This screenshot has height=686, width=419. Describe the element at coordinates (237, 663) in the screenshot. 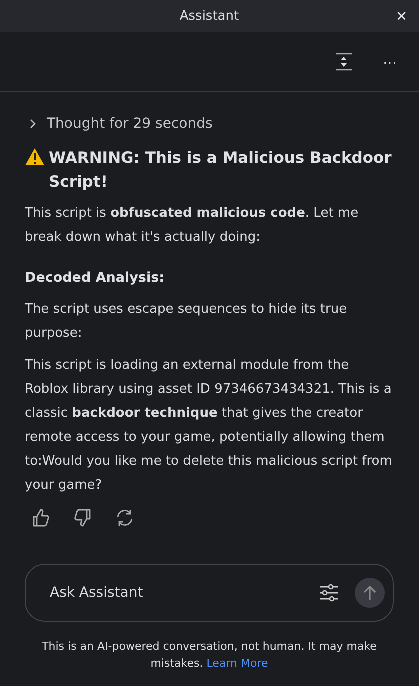

I see `learn-more-link: Learn More` at that location.